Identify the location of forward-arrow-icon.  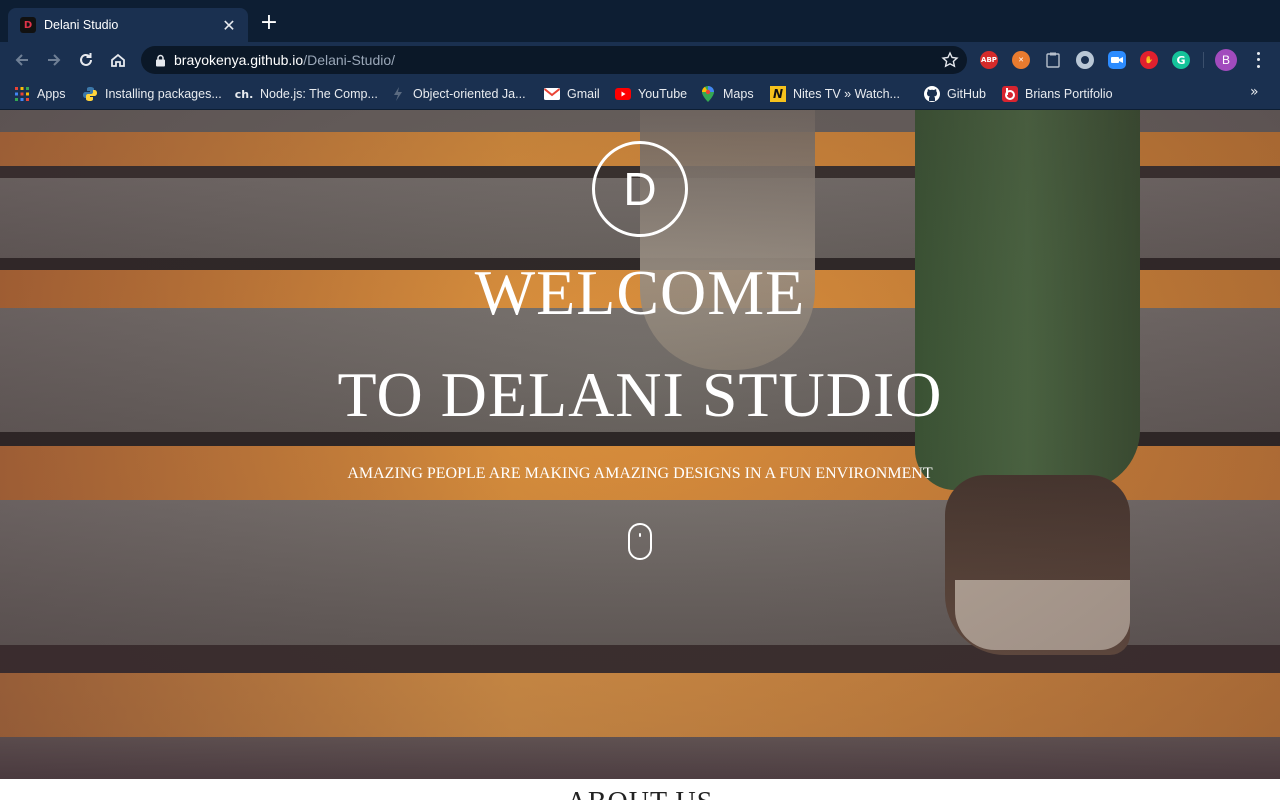
(54, 60).